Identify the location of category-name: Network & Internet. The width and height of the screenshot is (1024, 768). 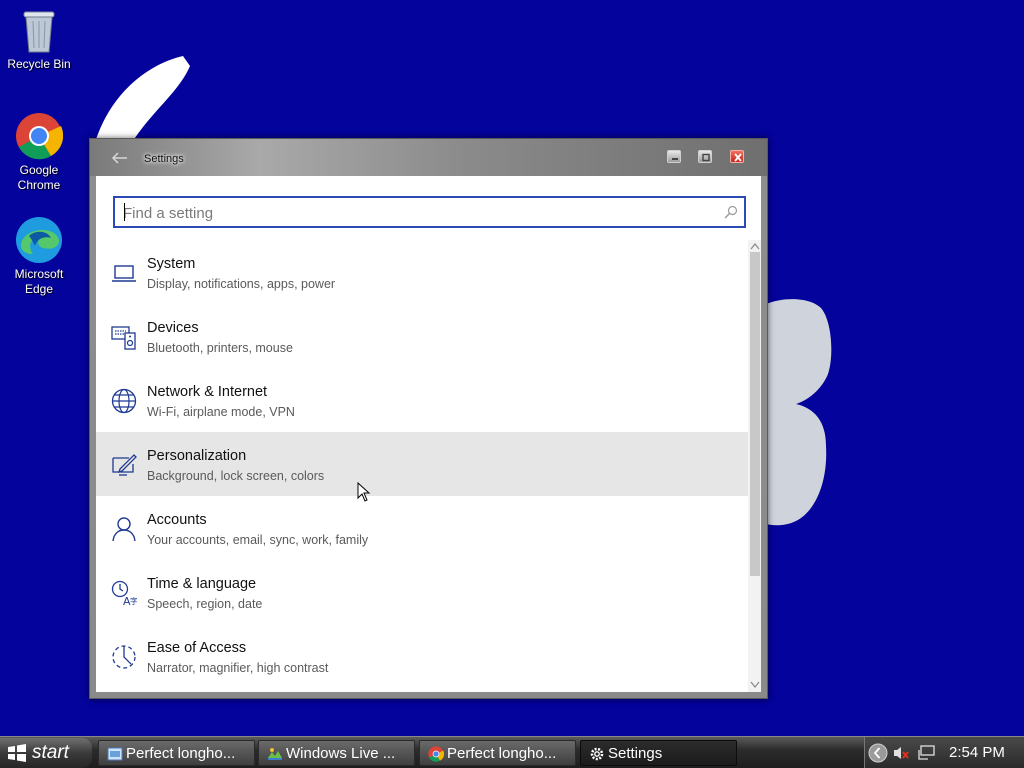
(207, 392).